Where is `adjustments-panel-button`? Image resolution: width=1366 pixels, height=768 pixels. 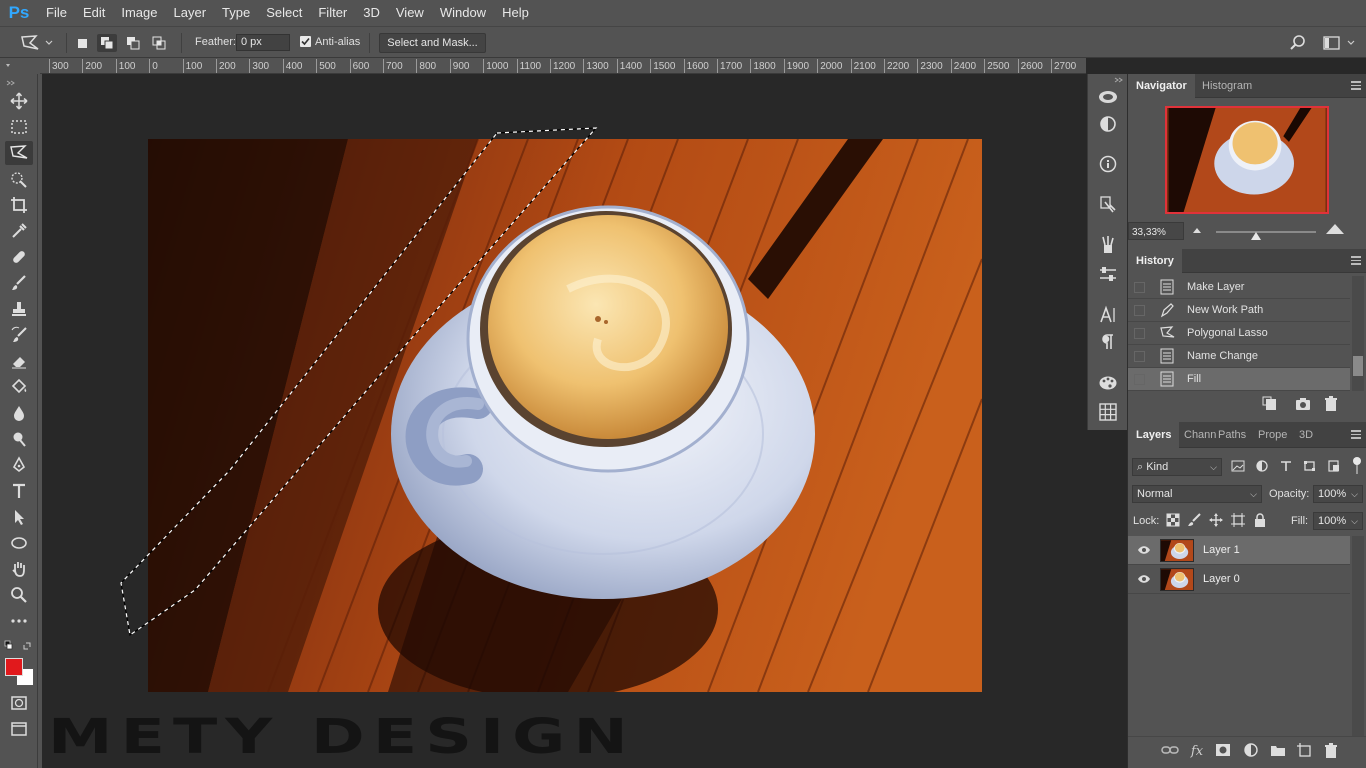
adjustments-panel-button is located at coordinates (1108, 124).